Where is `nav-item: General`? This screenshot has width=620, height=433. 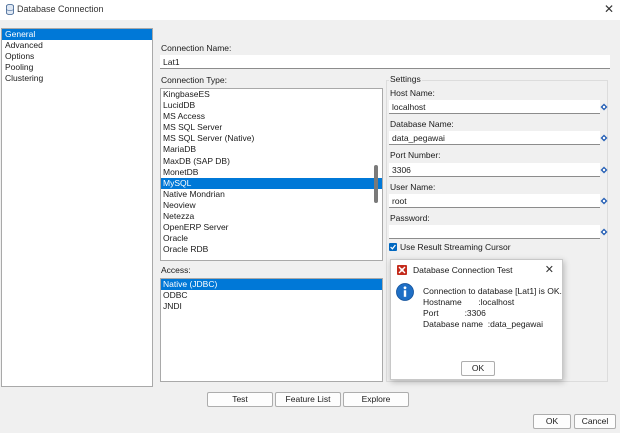
nav-item: General is located at coordinates (77, 34).